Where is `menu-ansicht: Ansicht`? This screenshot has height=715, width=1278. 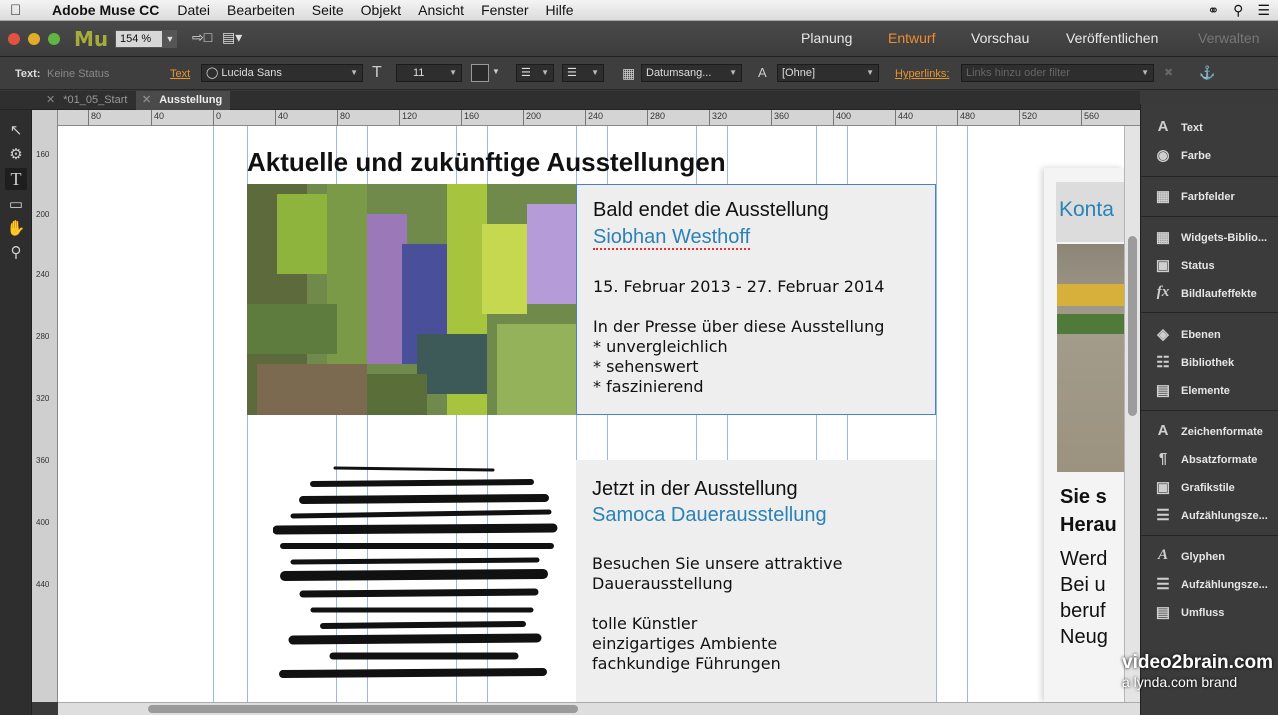 menu-ansicht: Ansicht is located at coordinates (441, 10).